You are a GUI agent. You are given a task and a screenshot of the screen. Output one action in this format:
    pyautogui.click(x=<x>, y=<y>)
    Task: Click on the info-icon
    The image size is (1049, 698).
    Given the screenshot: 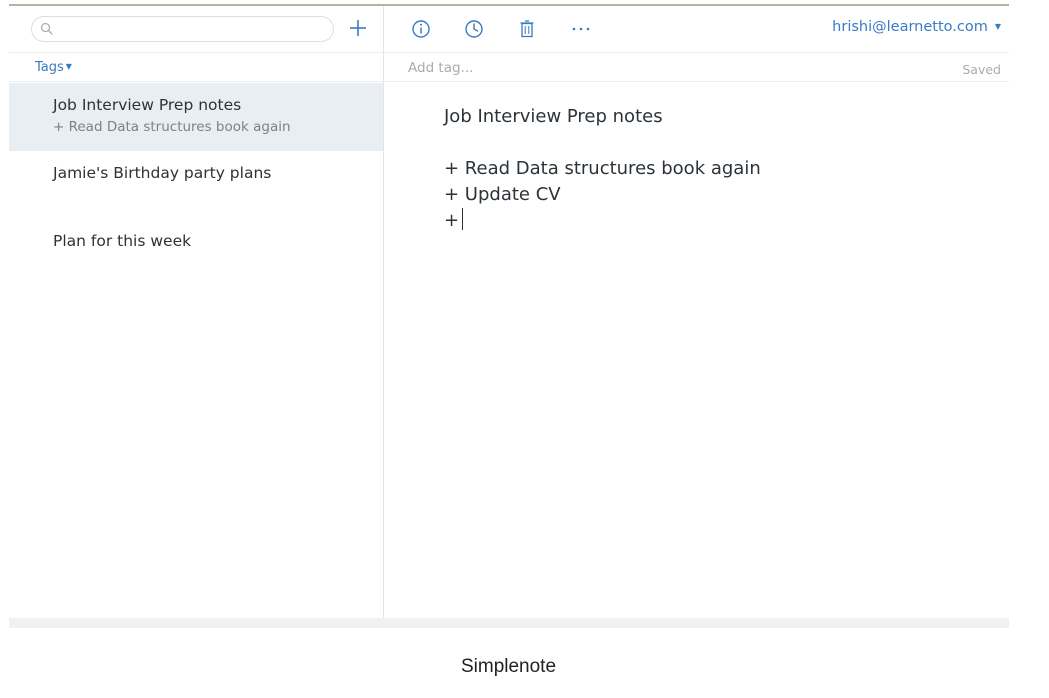 What is the action you would take?
    pyautogui.click(x=421, y=29)
    